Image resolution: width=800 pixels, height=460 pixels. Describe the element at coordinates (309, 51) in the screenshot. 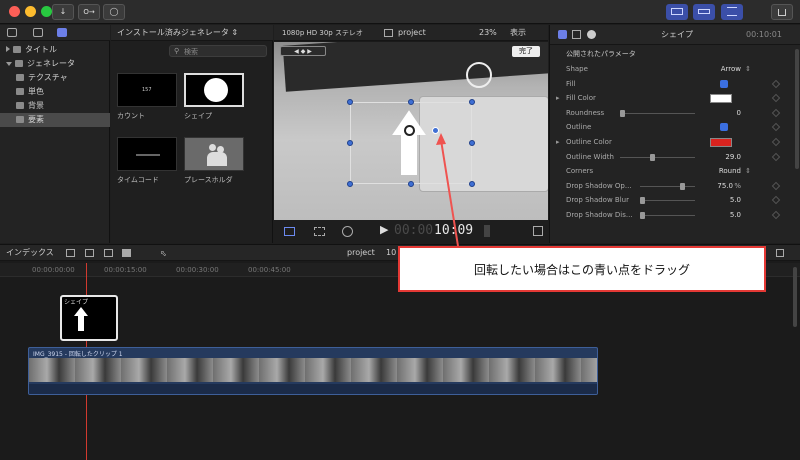

I see `next-keyframe-icon: ▶` at that location.